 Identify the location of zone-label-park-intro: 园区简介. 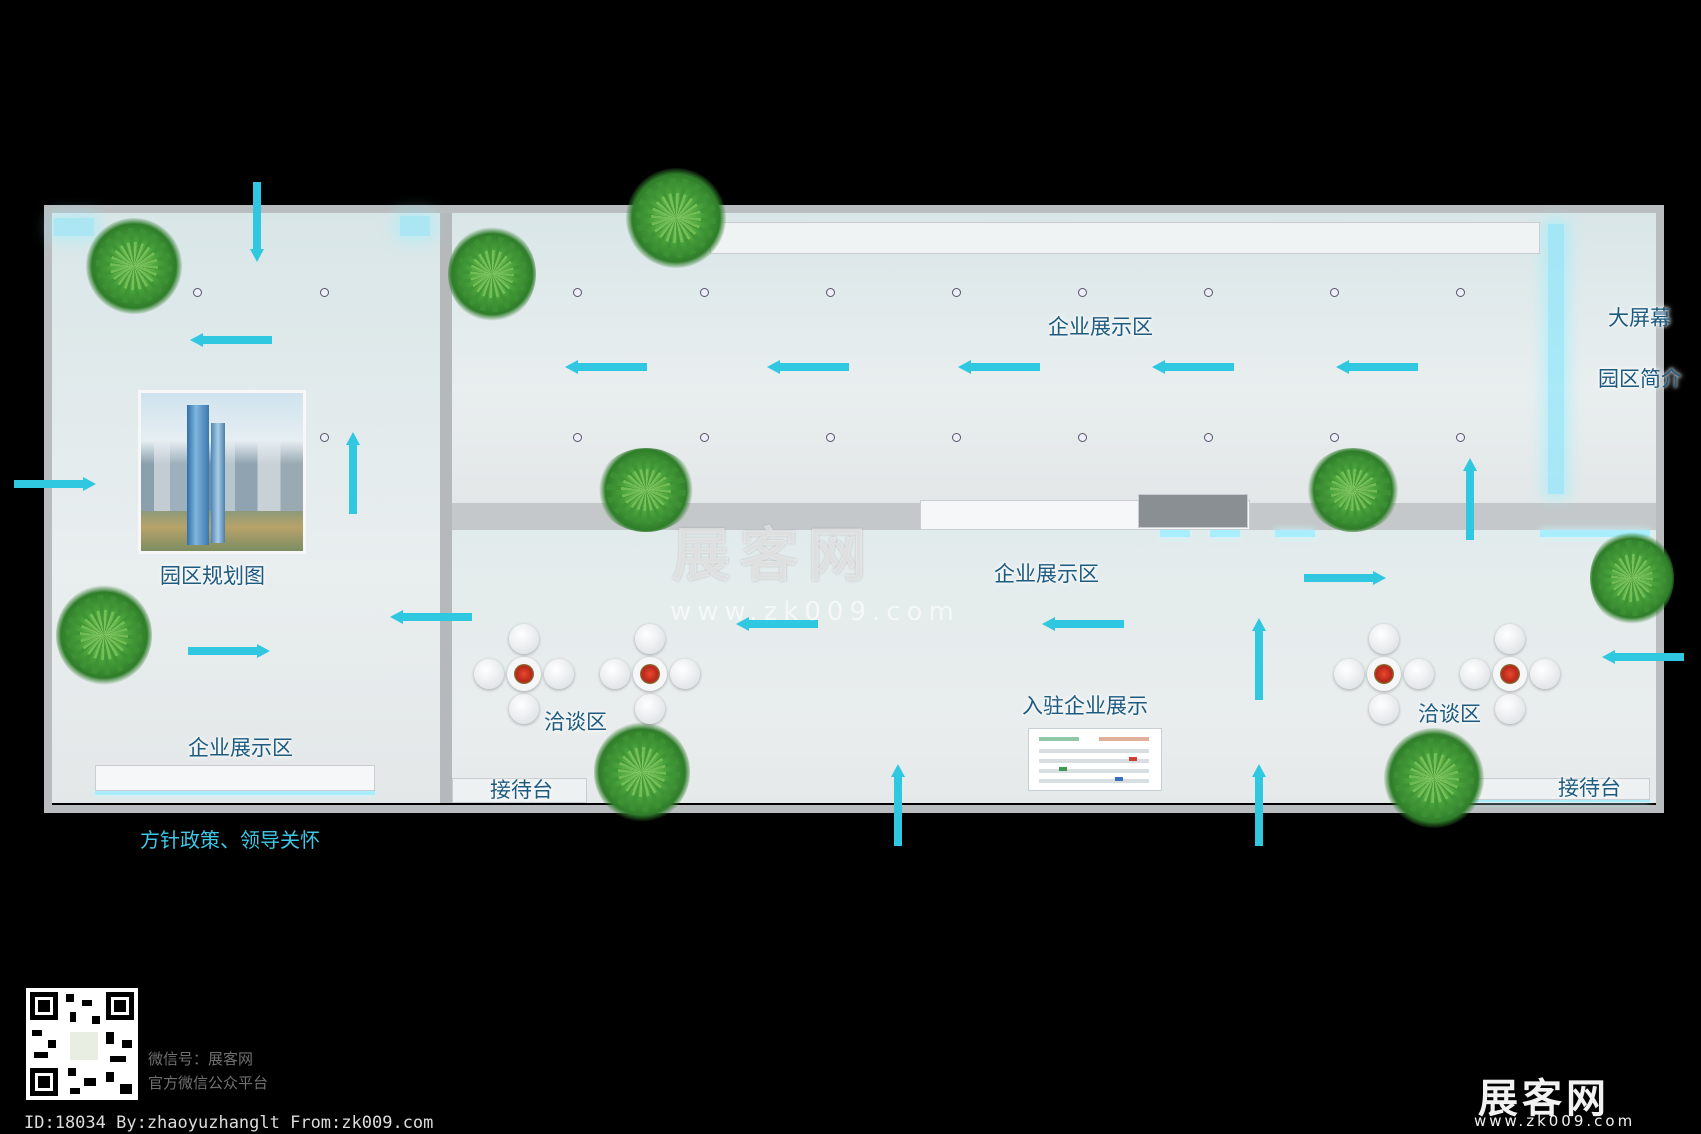
(1640, 379).